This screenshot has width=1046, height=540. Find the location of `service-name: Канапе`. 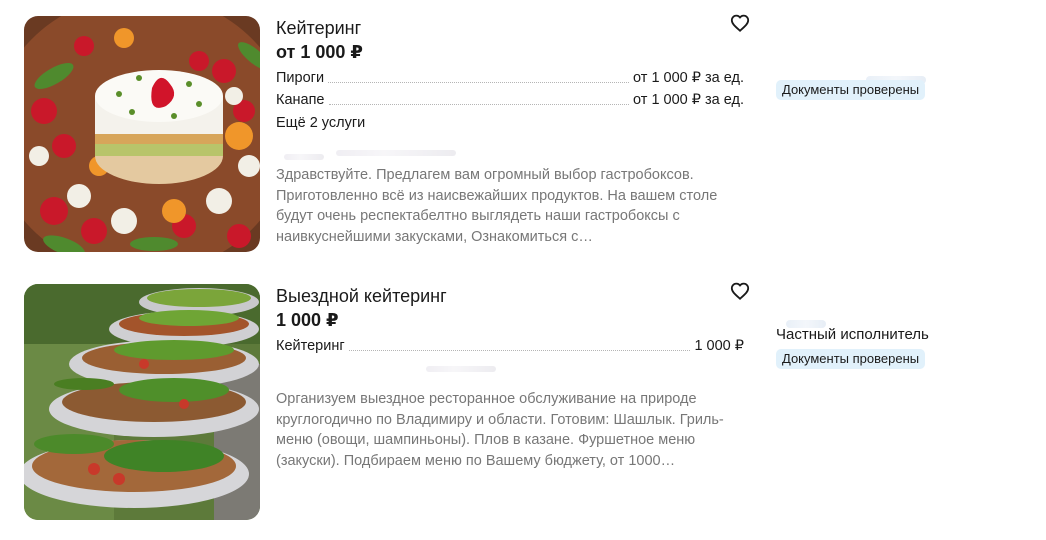

service-name: Канапе is located at coordinates (300, 100).